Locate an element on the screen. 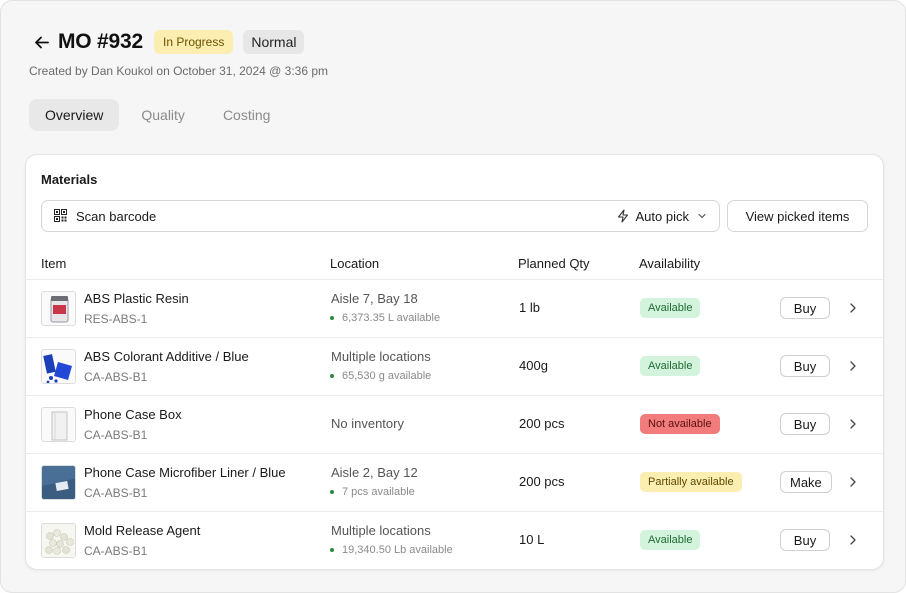 The width and height of the screenshot is (906, 593). col-planned-qty: Planned Qty is located at coordinates (554, 263).